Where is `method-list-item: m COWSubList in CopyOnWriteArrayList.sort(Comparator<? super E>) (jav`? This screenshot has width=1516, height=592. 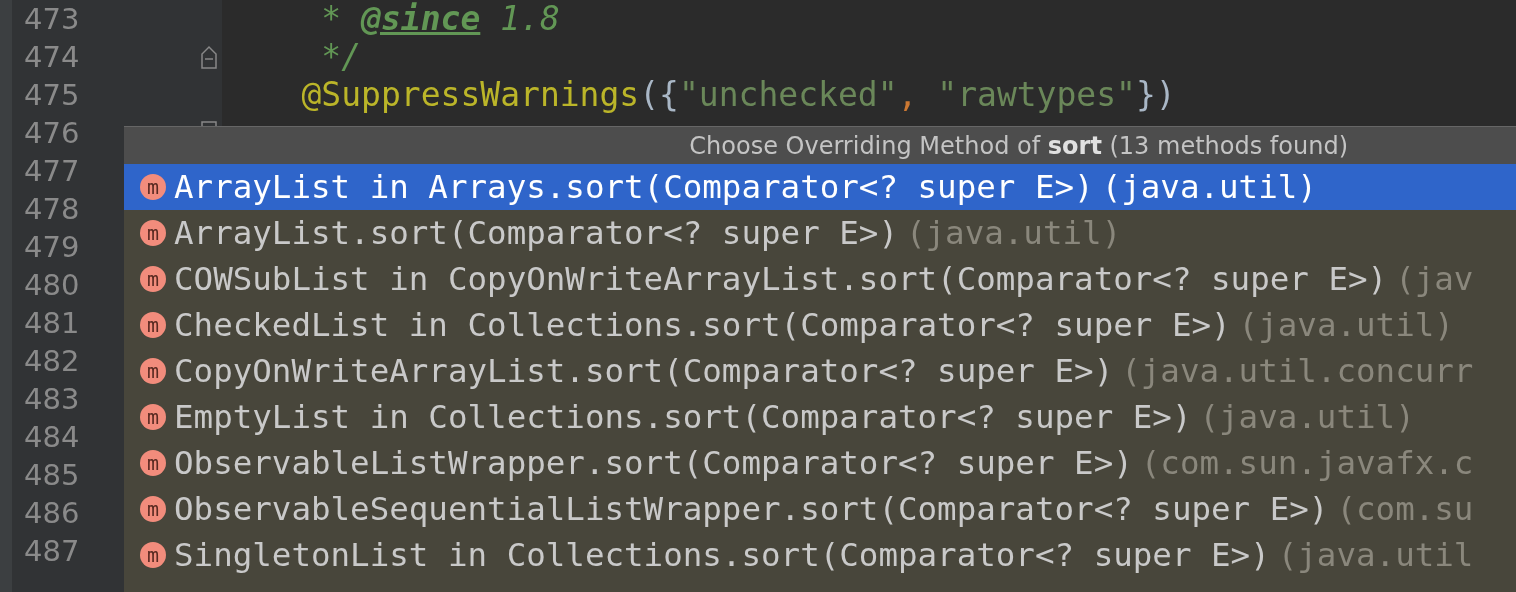
method-list-item: m COWSubList in CopyOnWriteArrayList.sort(Comparator<? super E>) (jav is located at coordinates (820, 279).